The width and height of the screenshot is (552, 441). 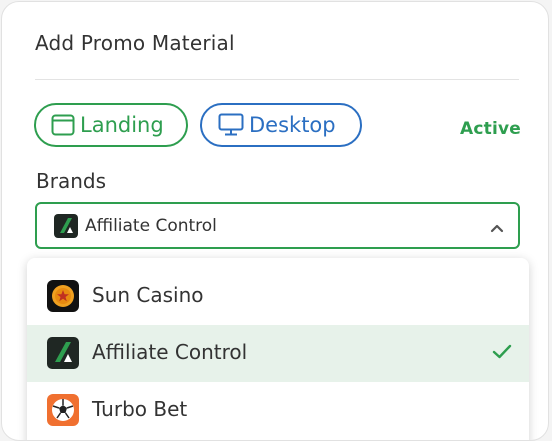 I want to click on dropdown-option-label: Turbo Bet, so click(x=140, y=409).